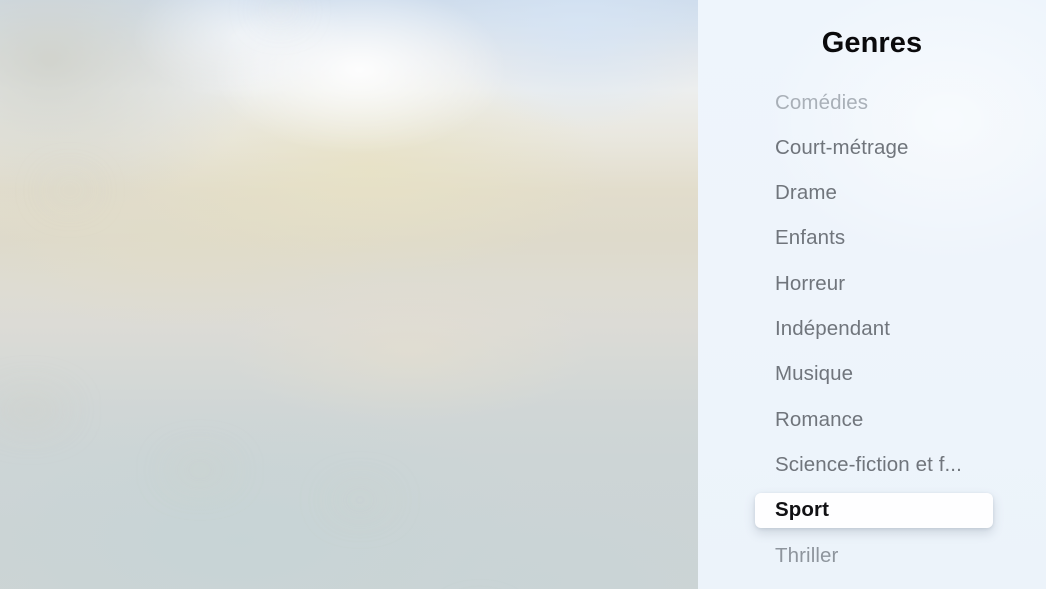  Describe the element at coordinates (810, 238) in the screenshot. I see `genre-list-item-label: Enfants` at that location.